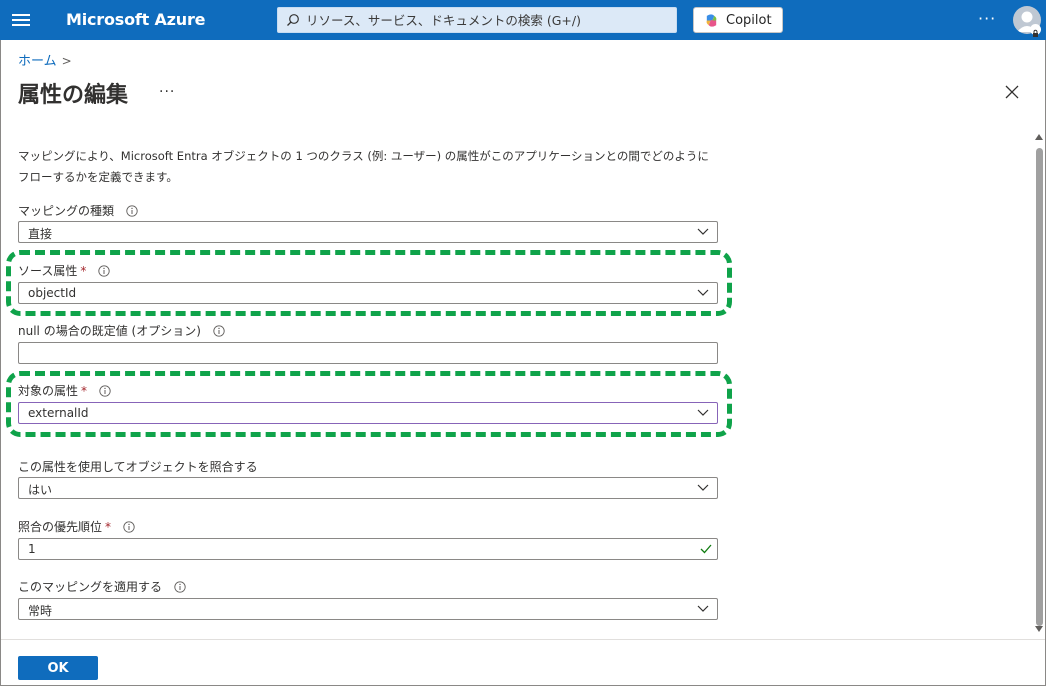  Describe the element at coordinates (368, 353) in the screenshot. I see `default-value-input` at that location.